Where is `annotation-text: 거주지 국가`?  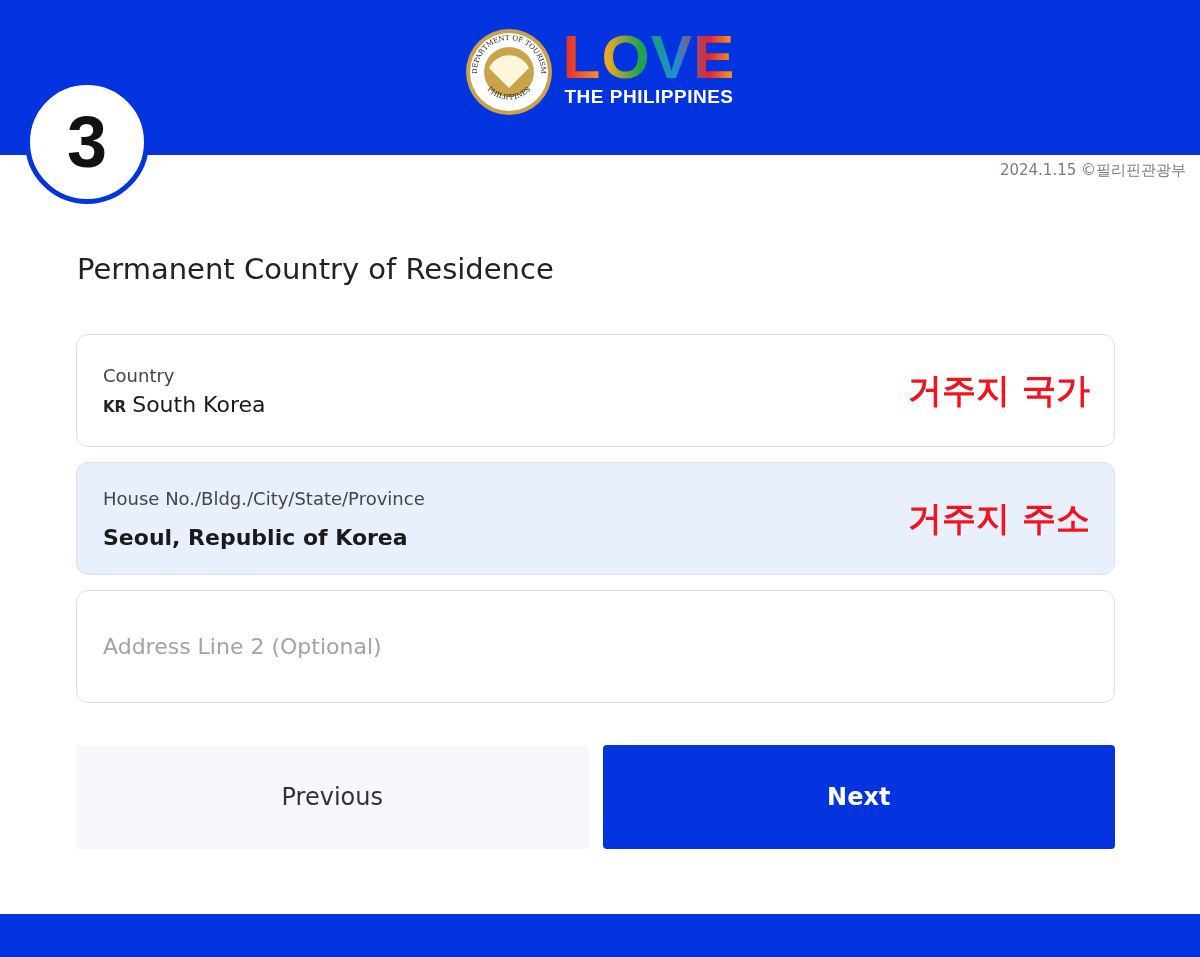
annotation-text: 거주지 국가 is located at coordinates (999, 390).